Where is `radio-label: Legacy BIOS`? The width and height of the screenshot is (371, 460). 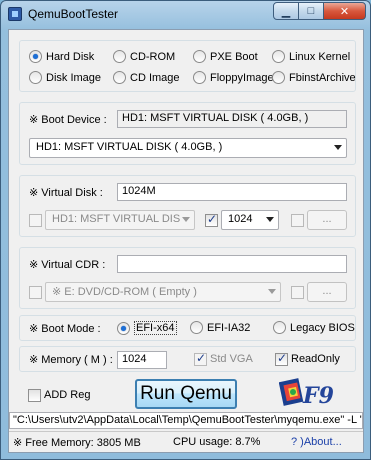 radio-label: Legacy BIOS is located at coordinates (322, 327).